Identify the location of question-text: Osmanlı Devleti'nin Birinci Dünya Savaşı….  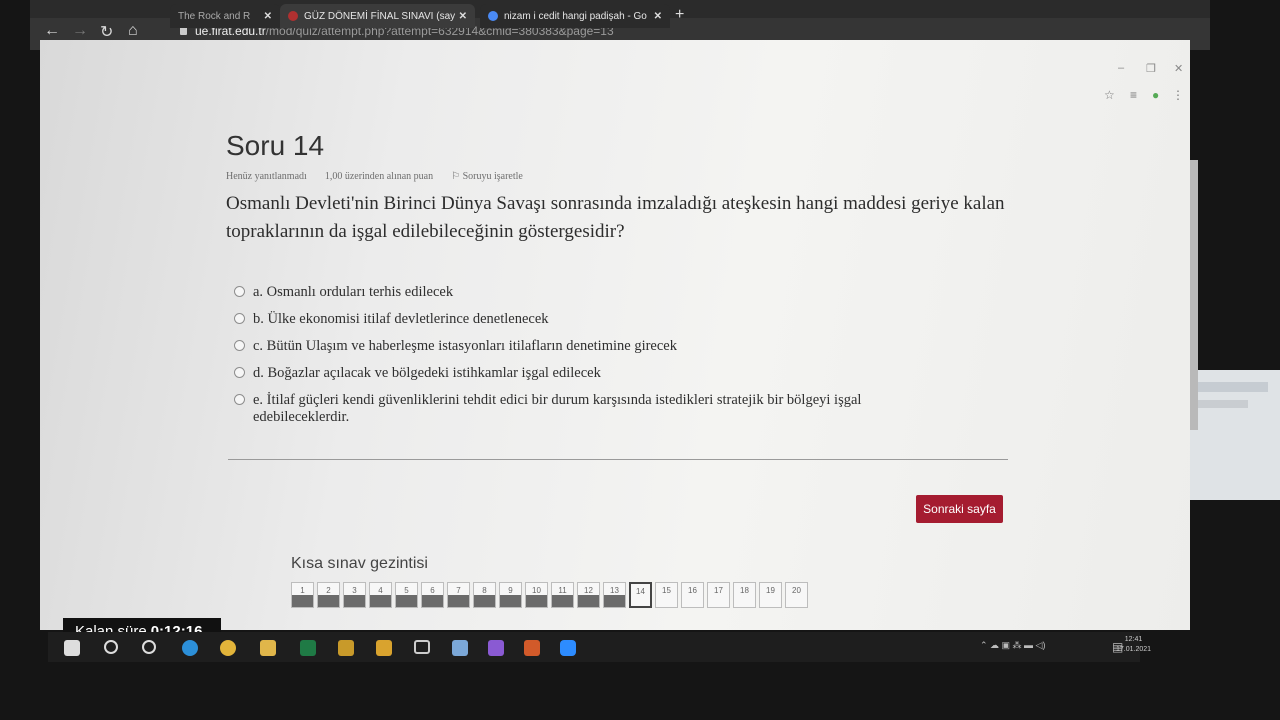
(615, 217).